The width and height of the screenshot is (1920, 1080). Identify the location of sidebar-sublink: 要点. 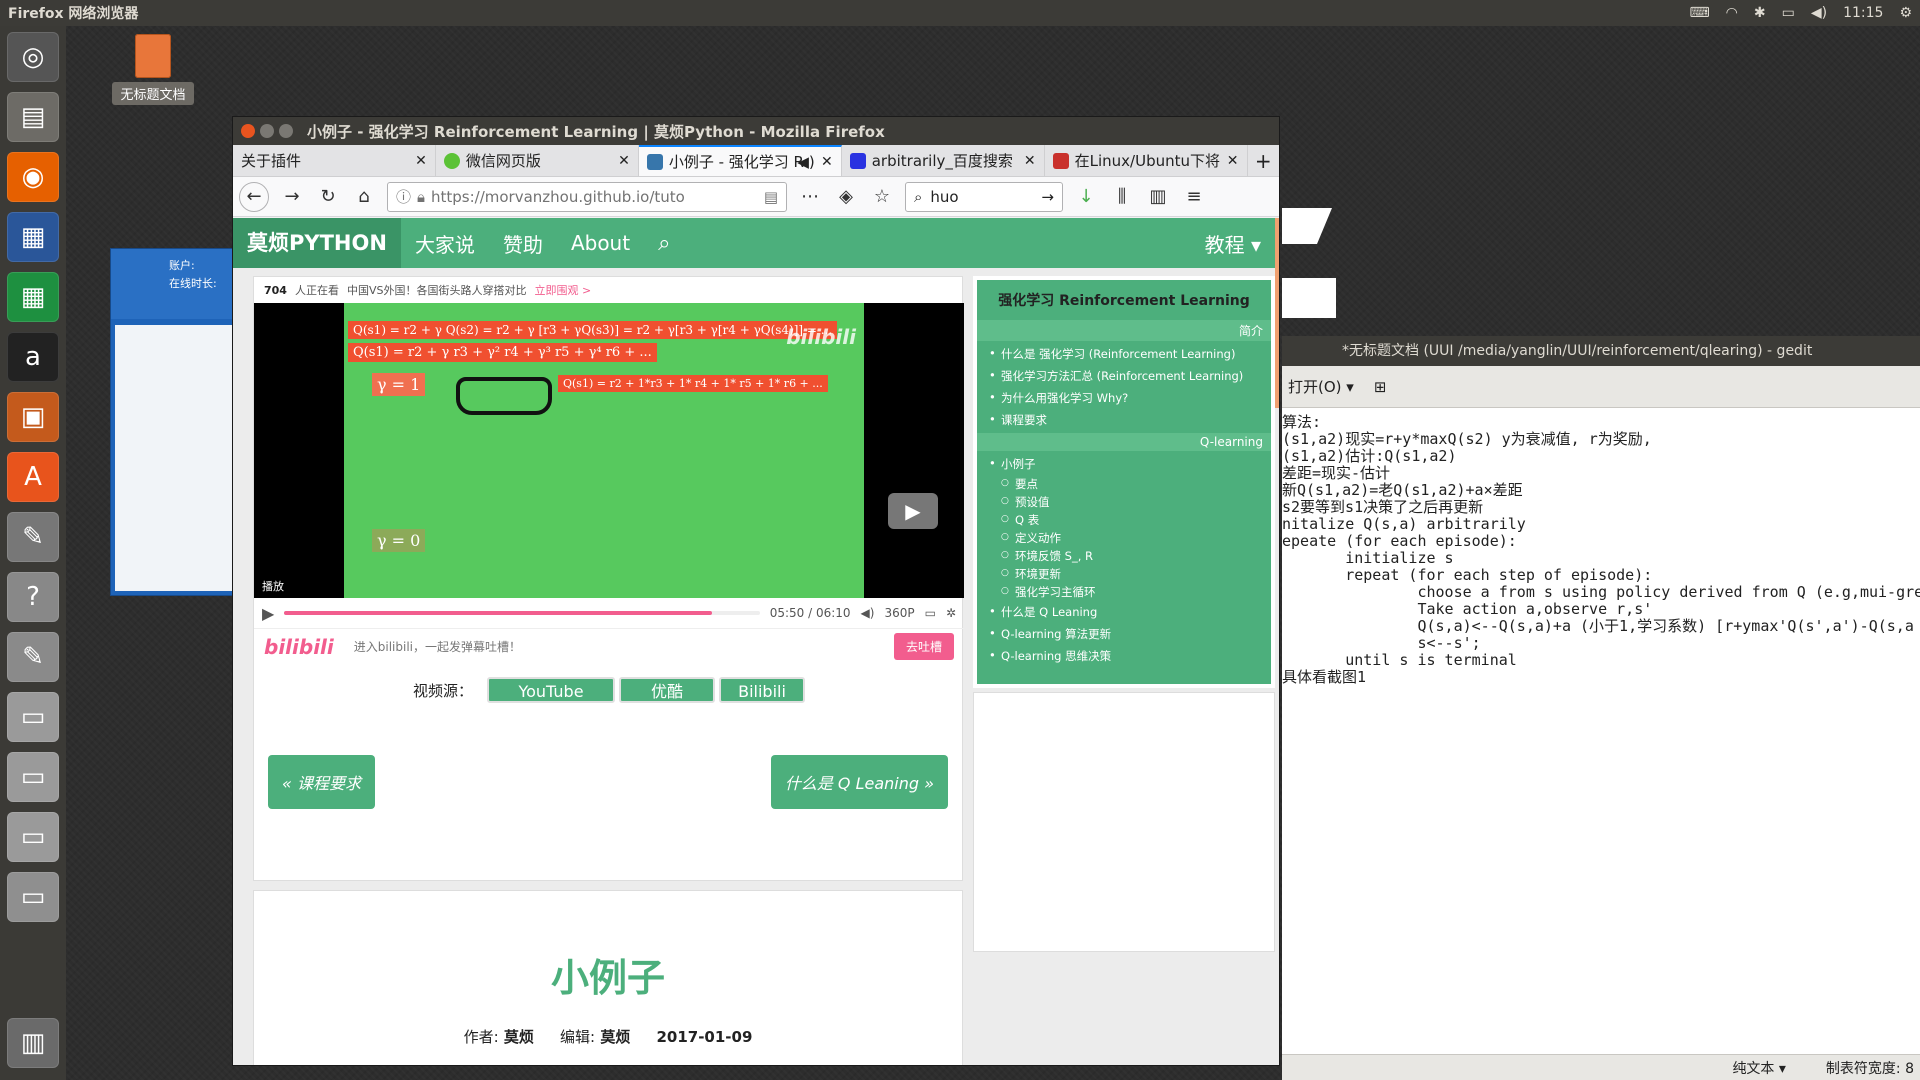
(1130, 484).